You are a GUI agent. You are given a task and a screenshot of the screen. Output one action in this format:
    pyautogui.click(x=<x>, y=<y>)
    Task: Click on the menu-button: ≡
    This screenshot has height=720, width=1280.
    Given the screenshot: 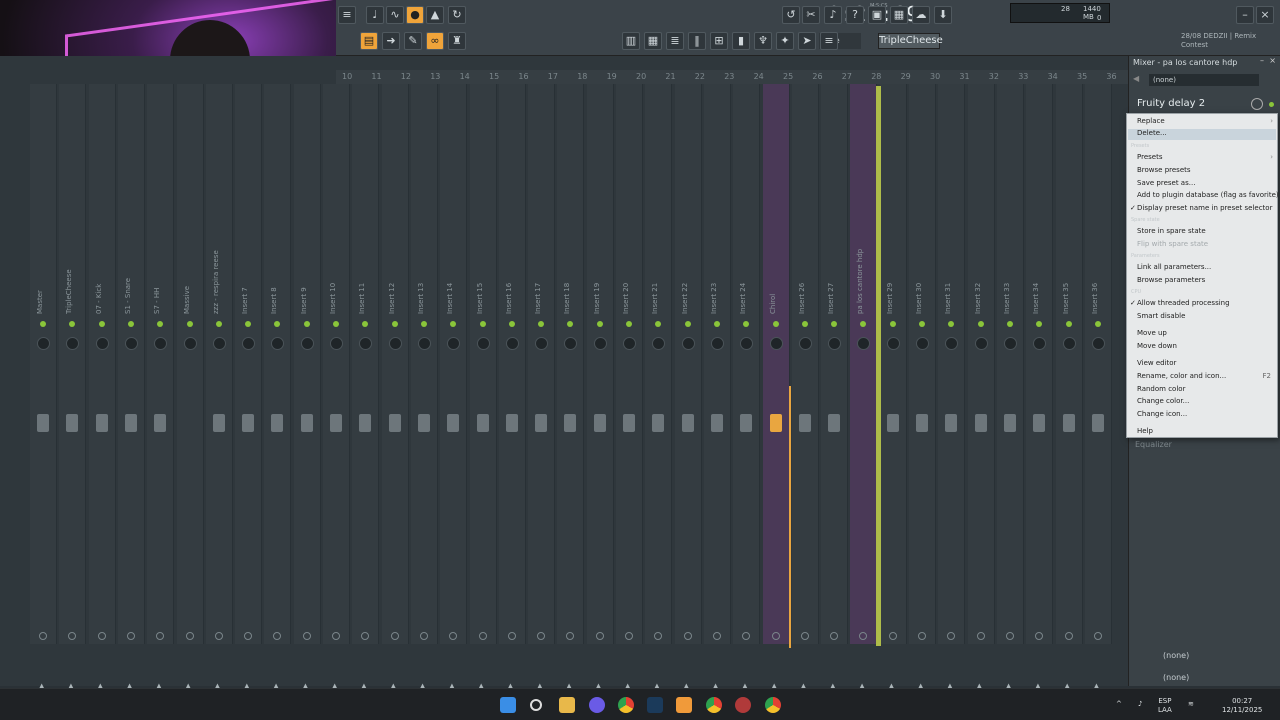 What is the action you would take?
    pyautogui.click(x=347, y=15)
    